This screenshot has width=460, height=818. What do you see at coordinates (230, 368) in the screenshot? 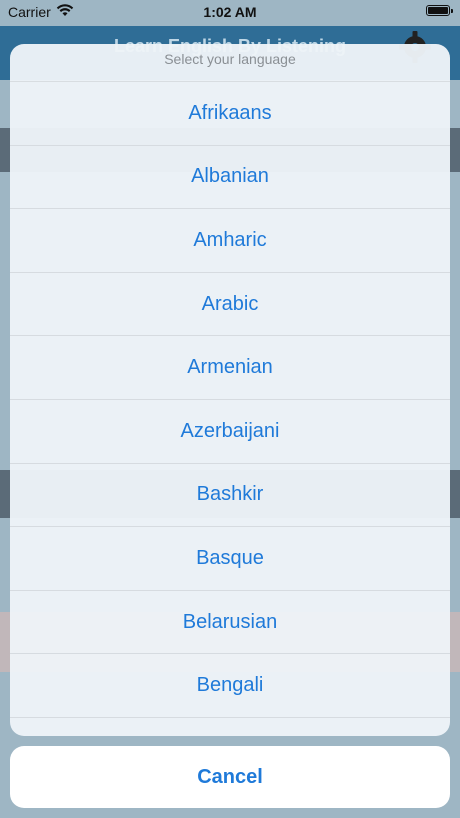
I see `language-option-armenian: Armenian` at bounding box center [230, 368].